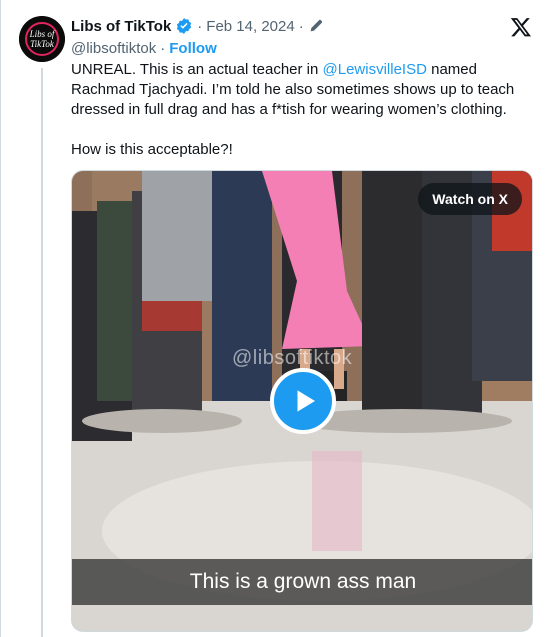 This screenshot has height=637, width=549. What do you see at coordinates (197, 69) in the screenshot?
I see `tweet-text-segment: UNREAL. This is an actual teacher in` at bounding box center [197, 69].